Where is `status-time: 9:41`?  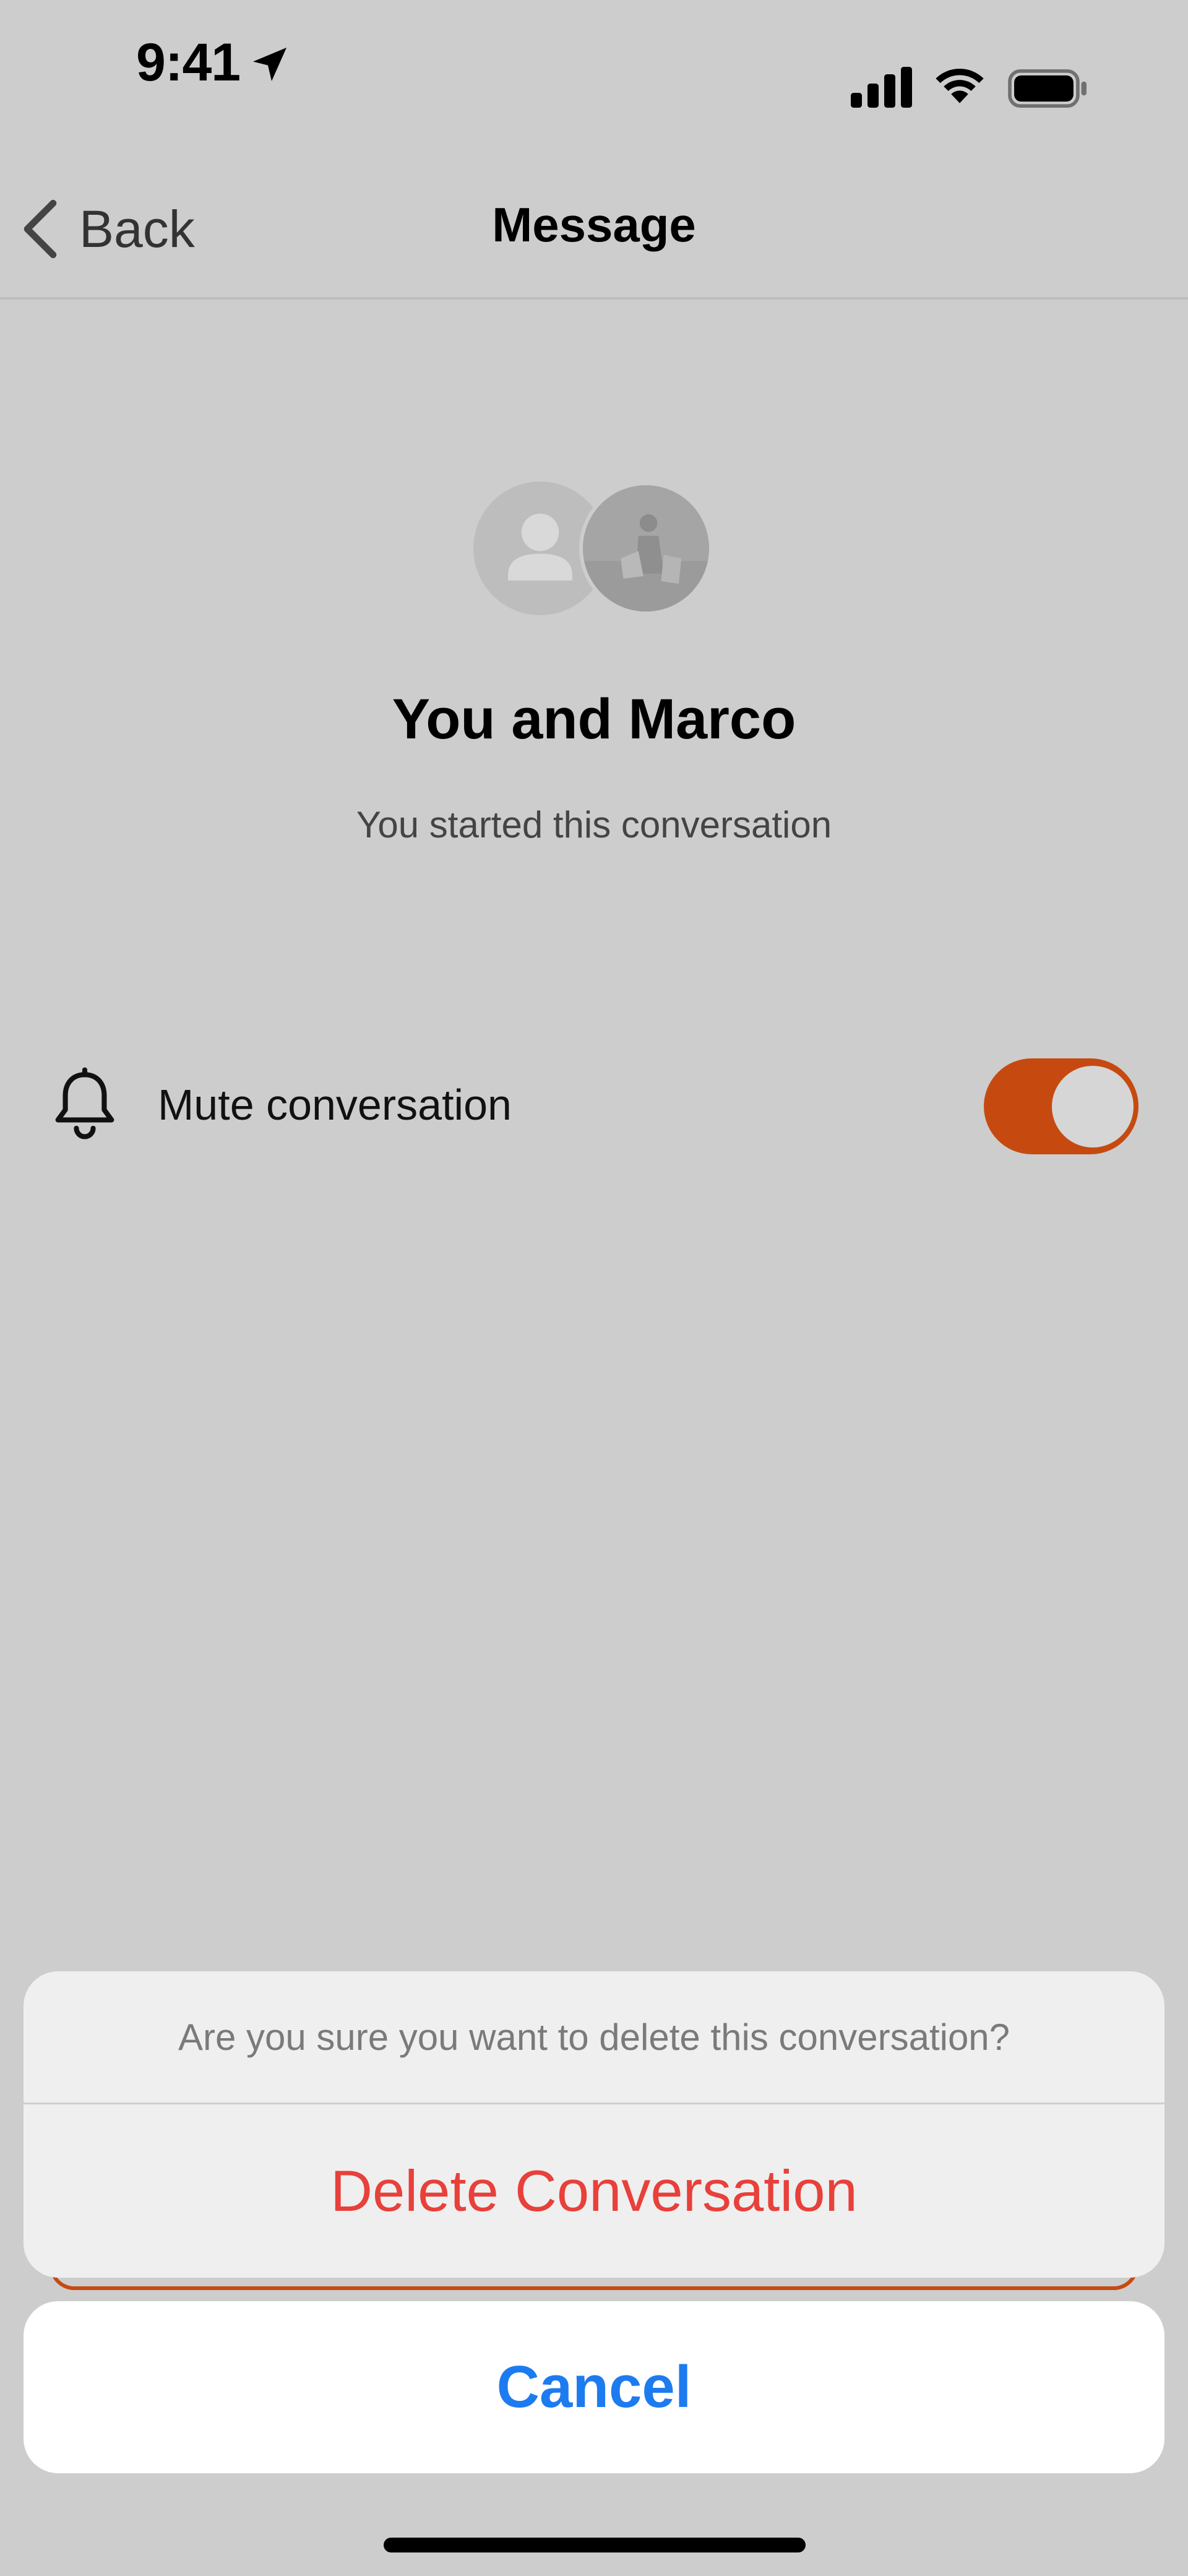 status-time: 9:41 is located at coordinates (189, 62).